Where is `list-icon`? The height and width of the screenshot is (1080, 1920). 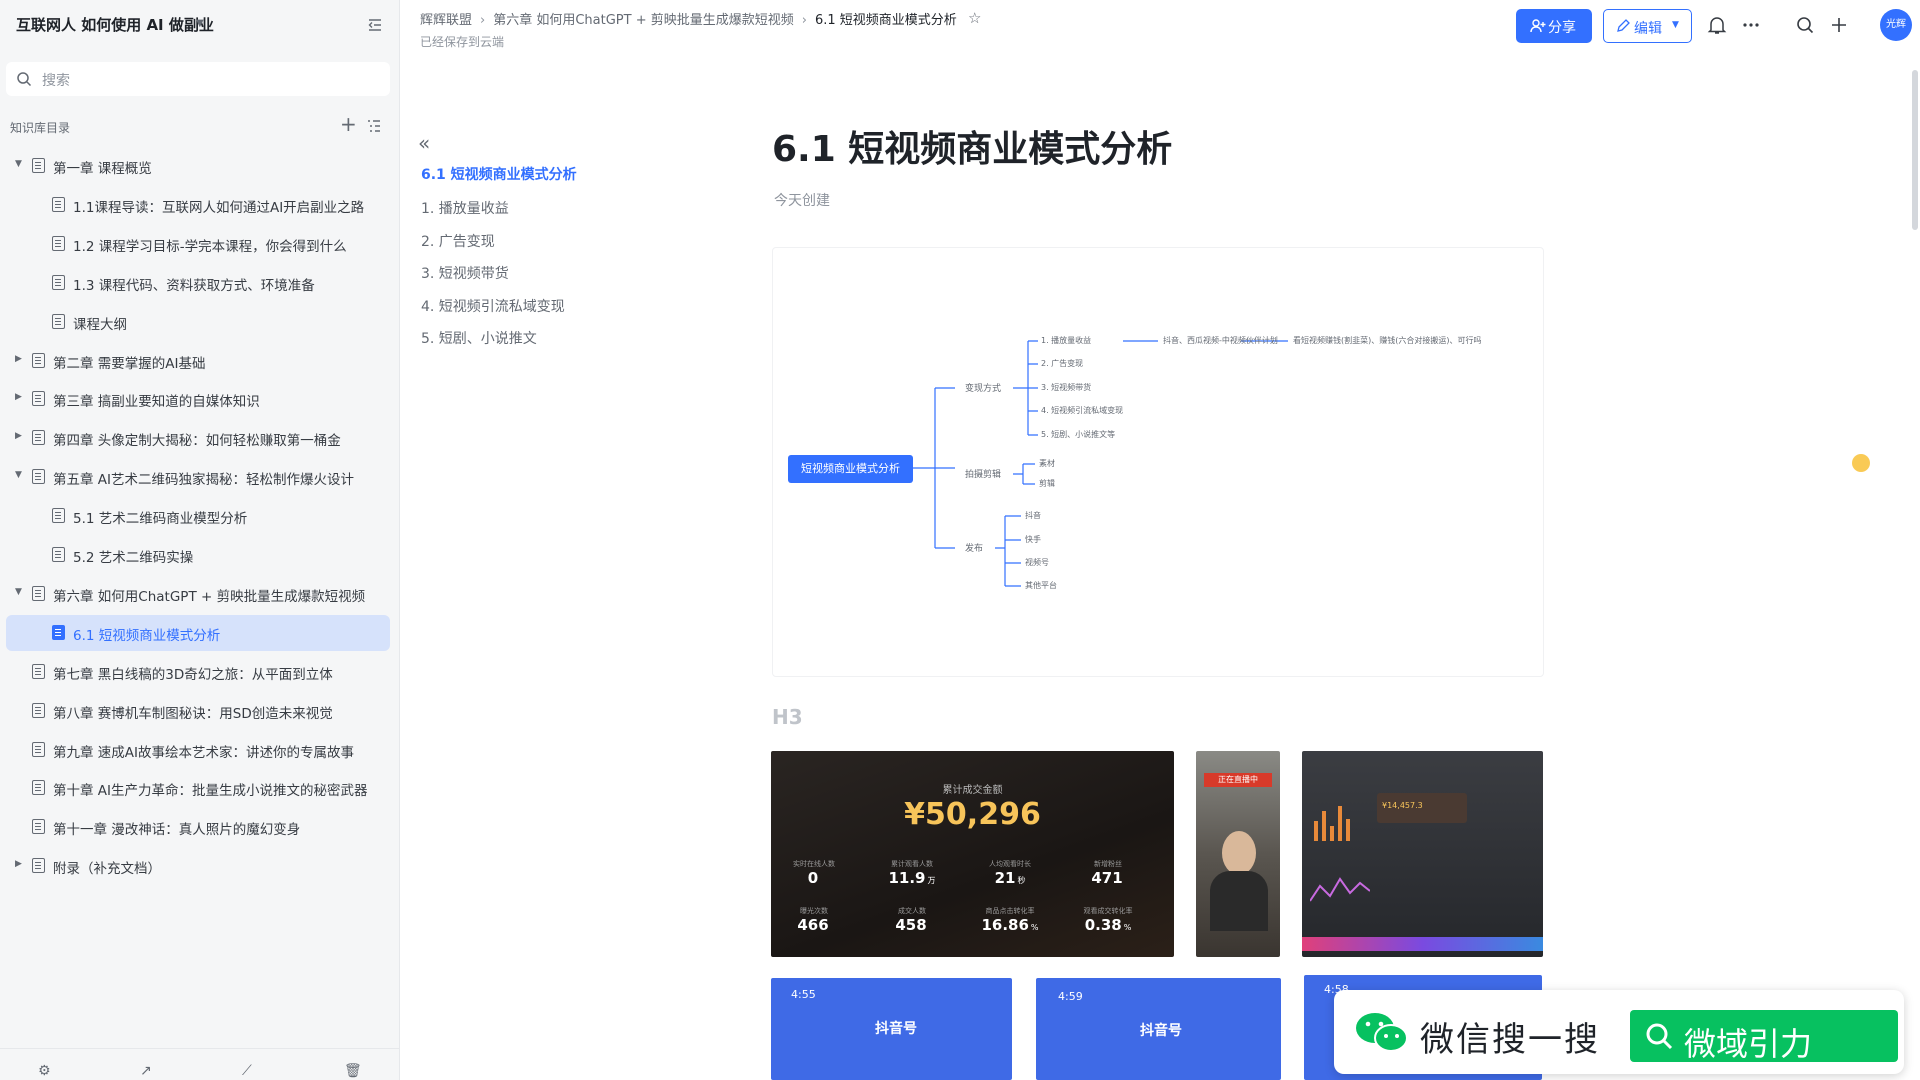 list-icon is located at coordinates (374, 126).